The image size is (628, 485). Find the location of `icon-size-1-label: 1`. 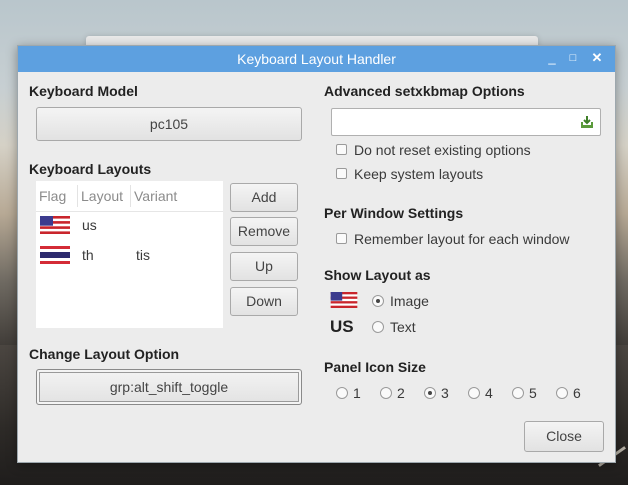

icon-size-1-label: 1 is located at coordinates (357, 393).